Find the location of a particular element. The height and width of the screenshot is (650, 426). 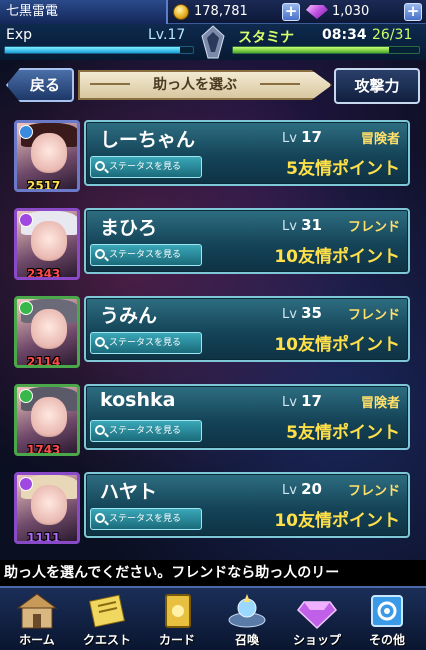

status-bar: Exp Lv.17 スタミナ 08:34 26/31 is located at coordinates (213, 42).